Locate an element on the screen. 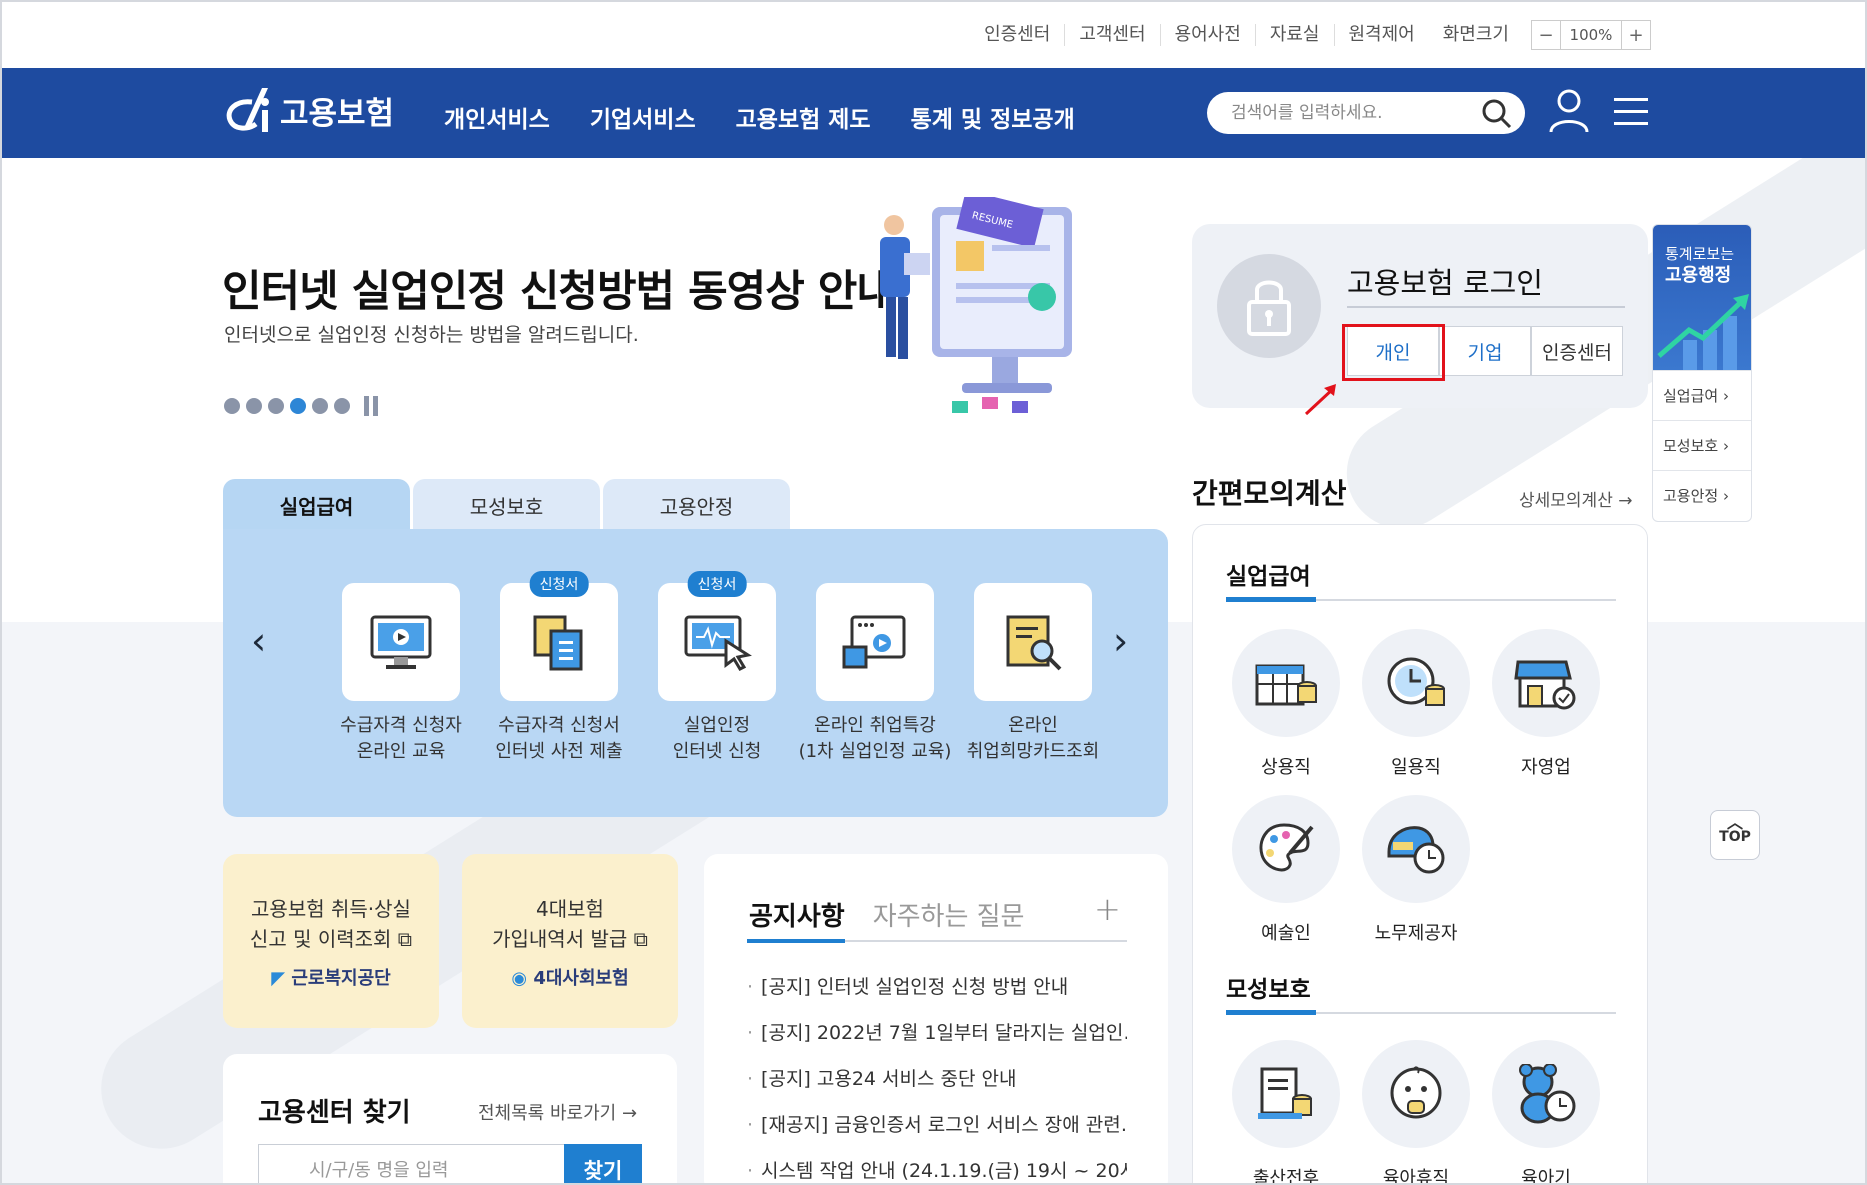 This screenshot has width=1867, height=1185. job-center-finder: 고용센터 찾기 전체목록 바로가기 → 찾기 is located at coordinates (450, 1118).